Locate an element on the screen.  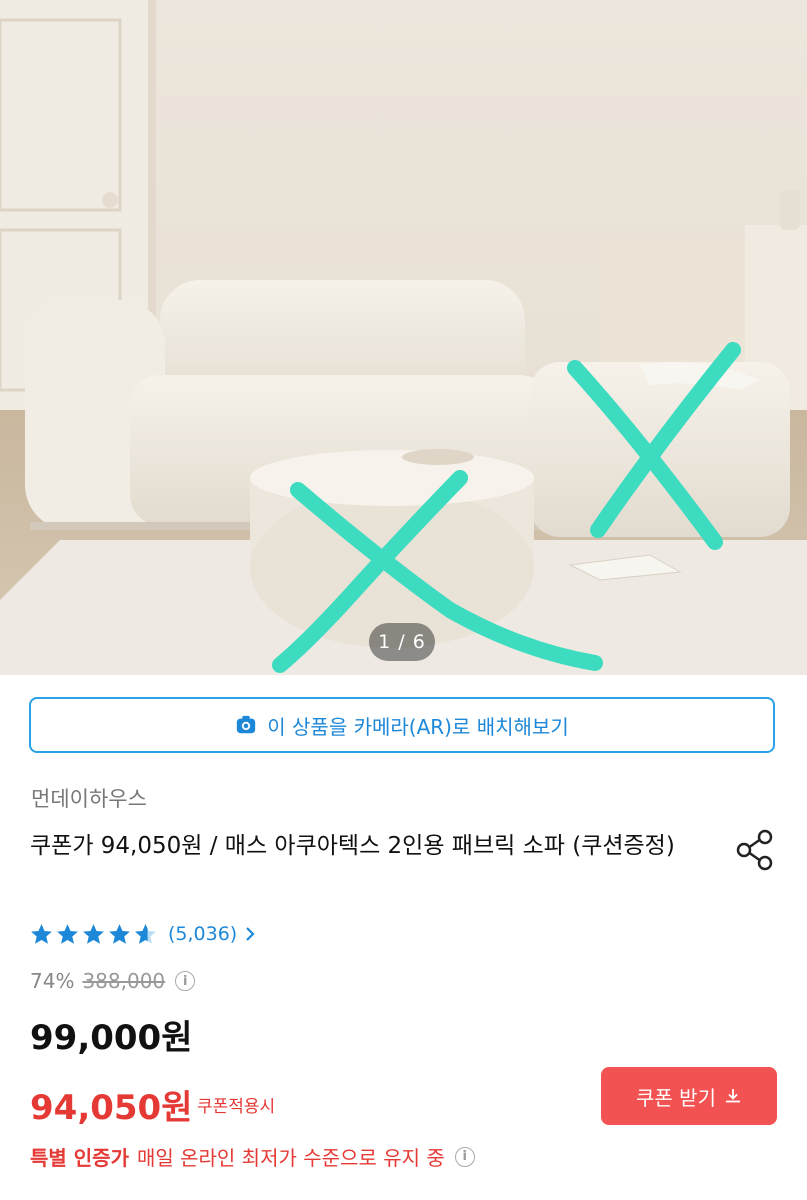
download-icon is located at coordinates (732, 1096).